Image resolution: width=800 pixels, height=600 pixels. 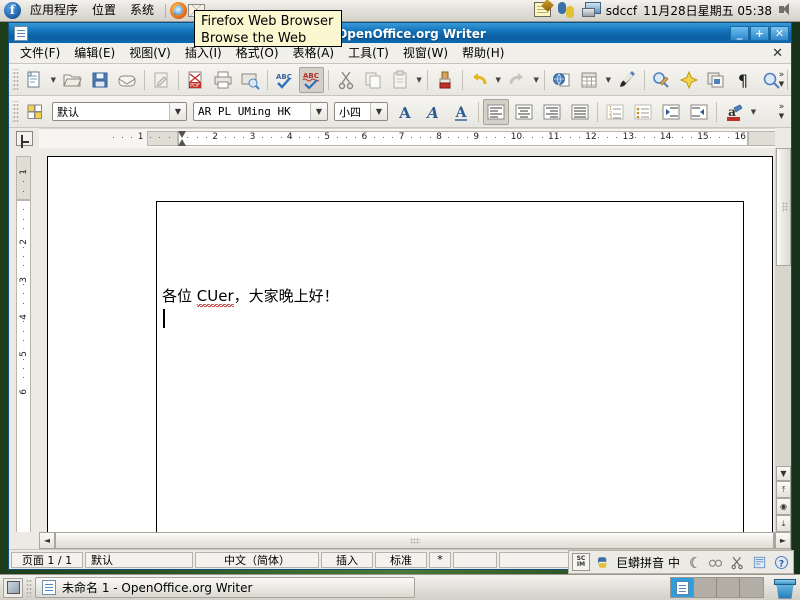 What do you see at coordinates (783, 489) in the screenshot?
I see `previous-page-button: ⤒` at bounding box center [783, 489].